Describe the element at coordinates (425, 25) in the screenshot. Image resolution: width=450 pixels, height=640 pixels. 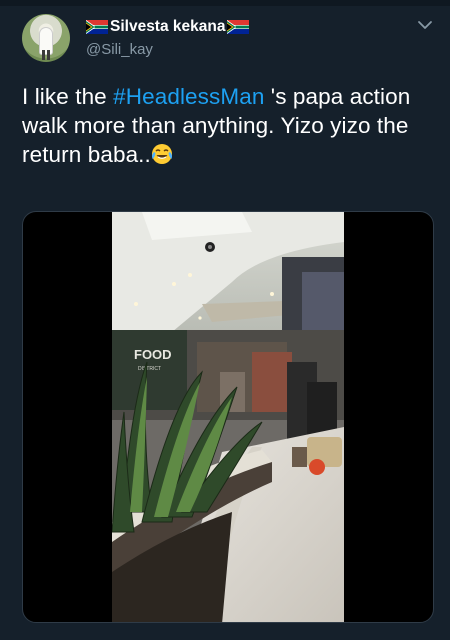
I see `chevron-down-icon` at that location.